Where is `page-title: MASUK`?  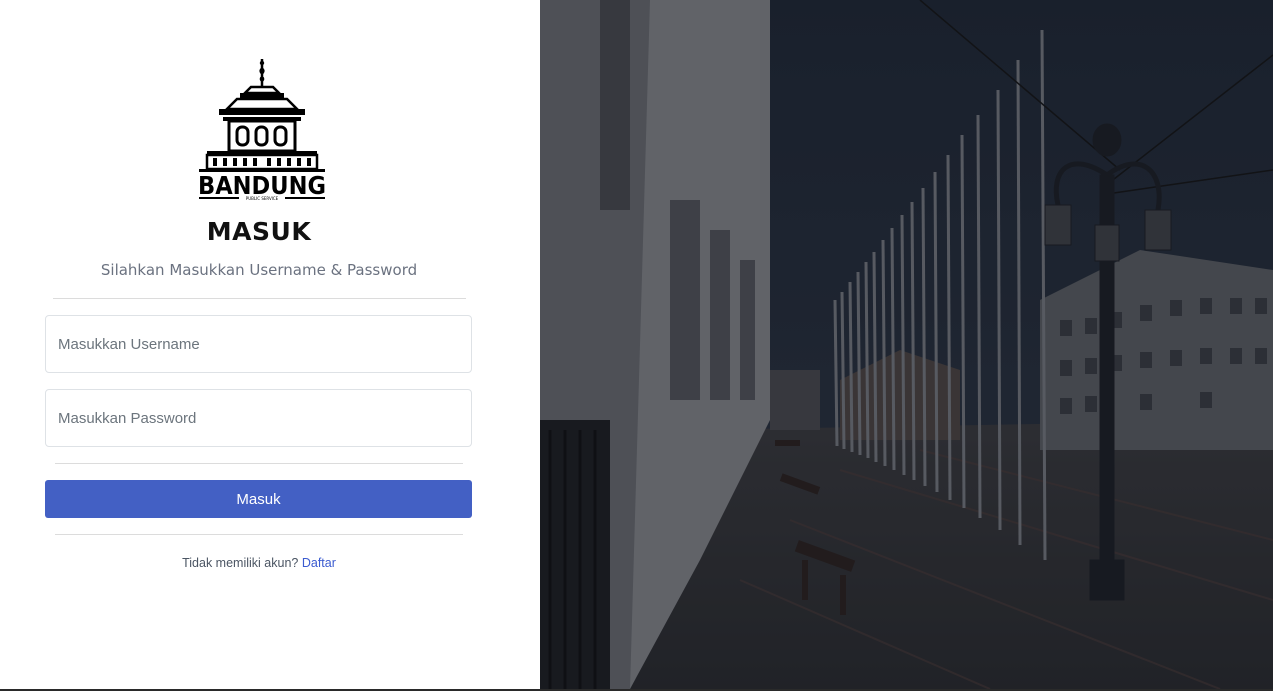
page-title: MASUK is located at coordinates (259, 231).